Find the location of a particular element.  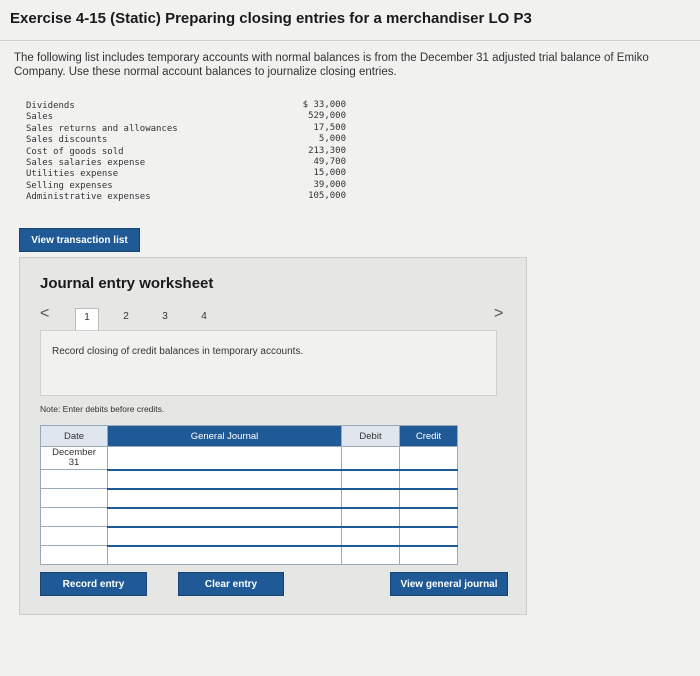

account-amount: $ 33,000 is located at coordinates (324, 105).